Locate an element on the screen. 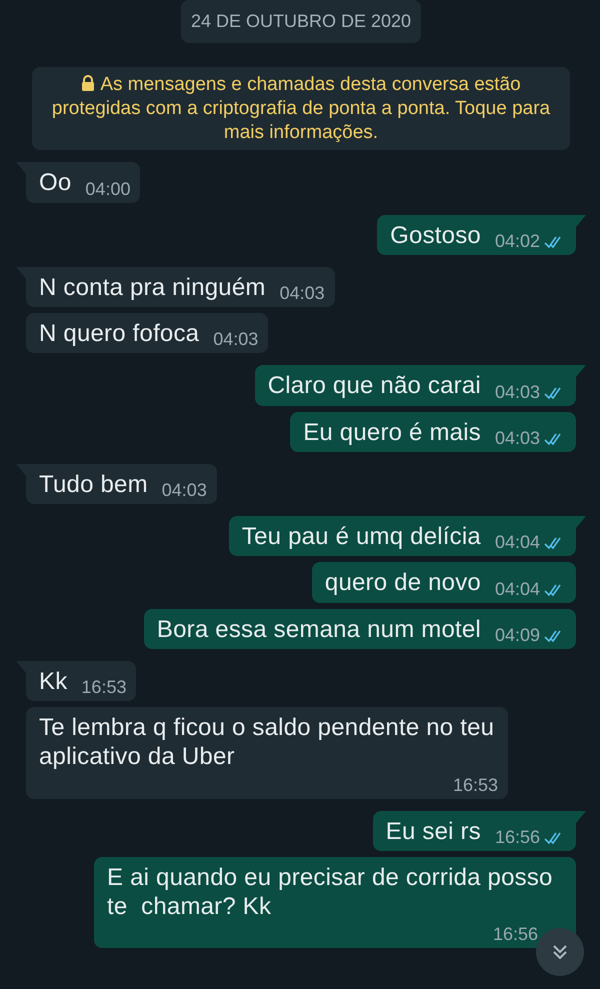 The height and width of the screenshot is (989, 600). message-text: Tudo bem is located at coordinates (93, 485).